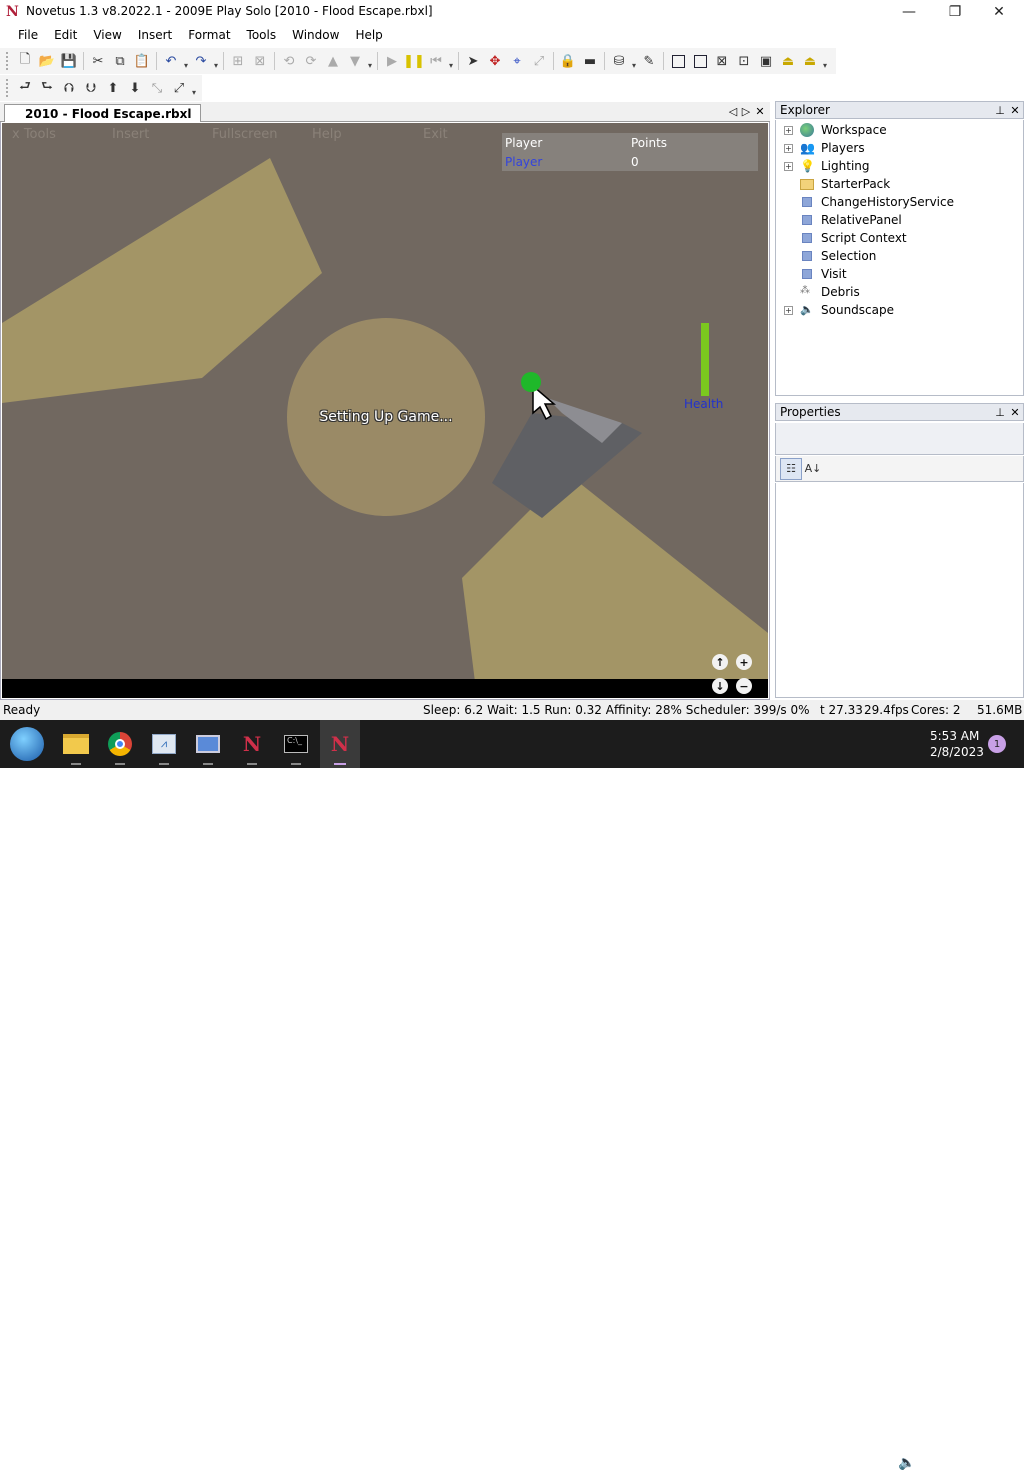 This screenshot has width=1024, height=1471. What do you see at coordinates (98, 61) in the screenshot?
I see `cut-icon: ✂` at bounding box center [98, 61].